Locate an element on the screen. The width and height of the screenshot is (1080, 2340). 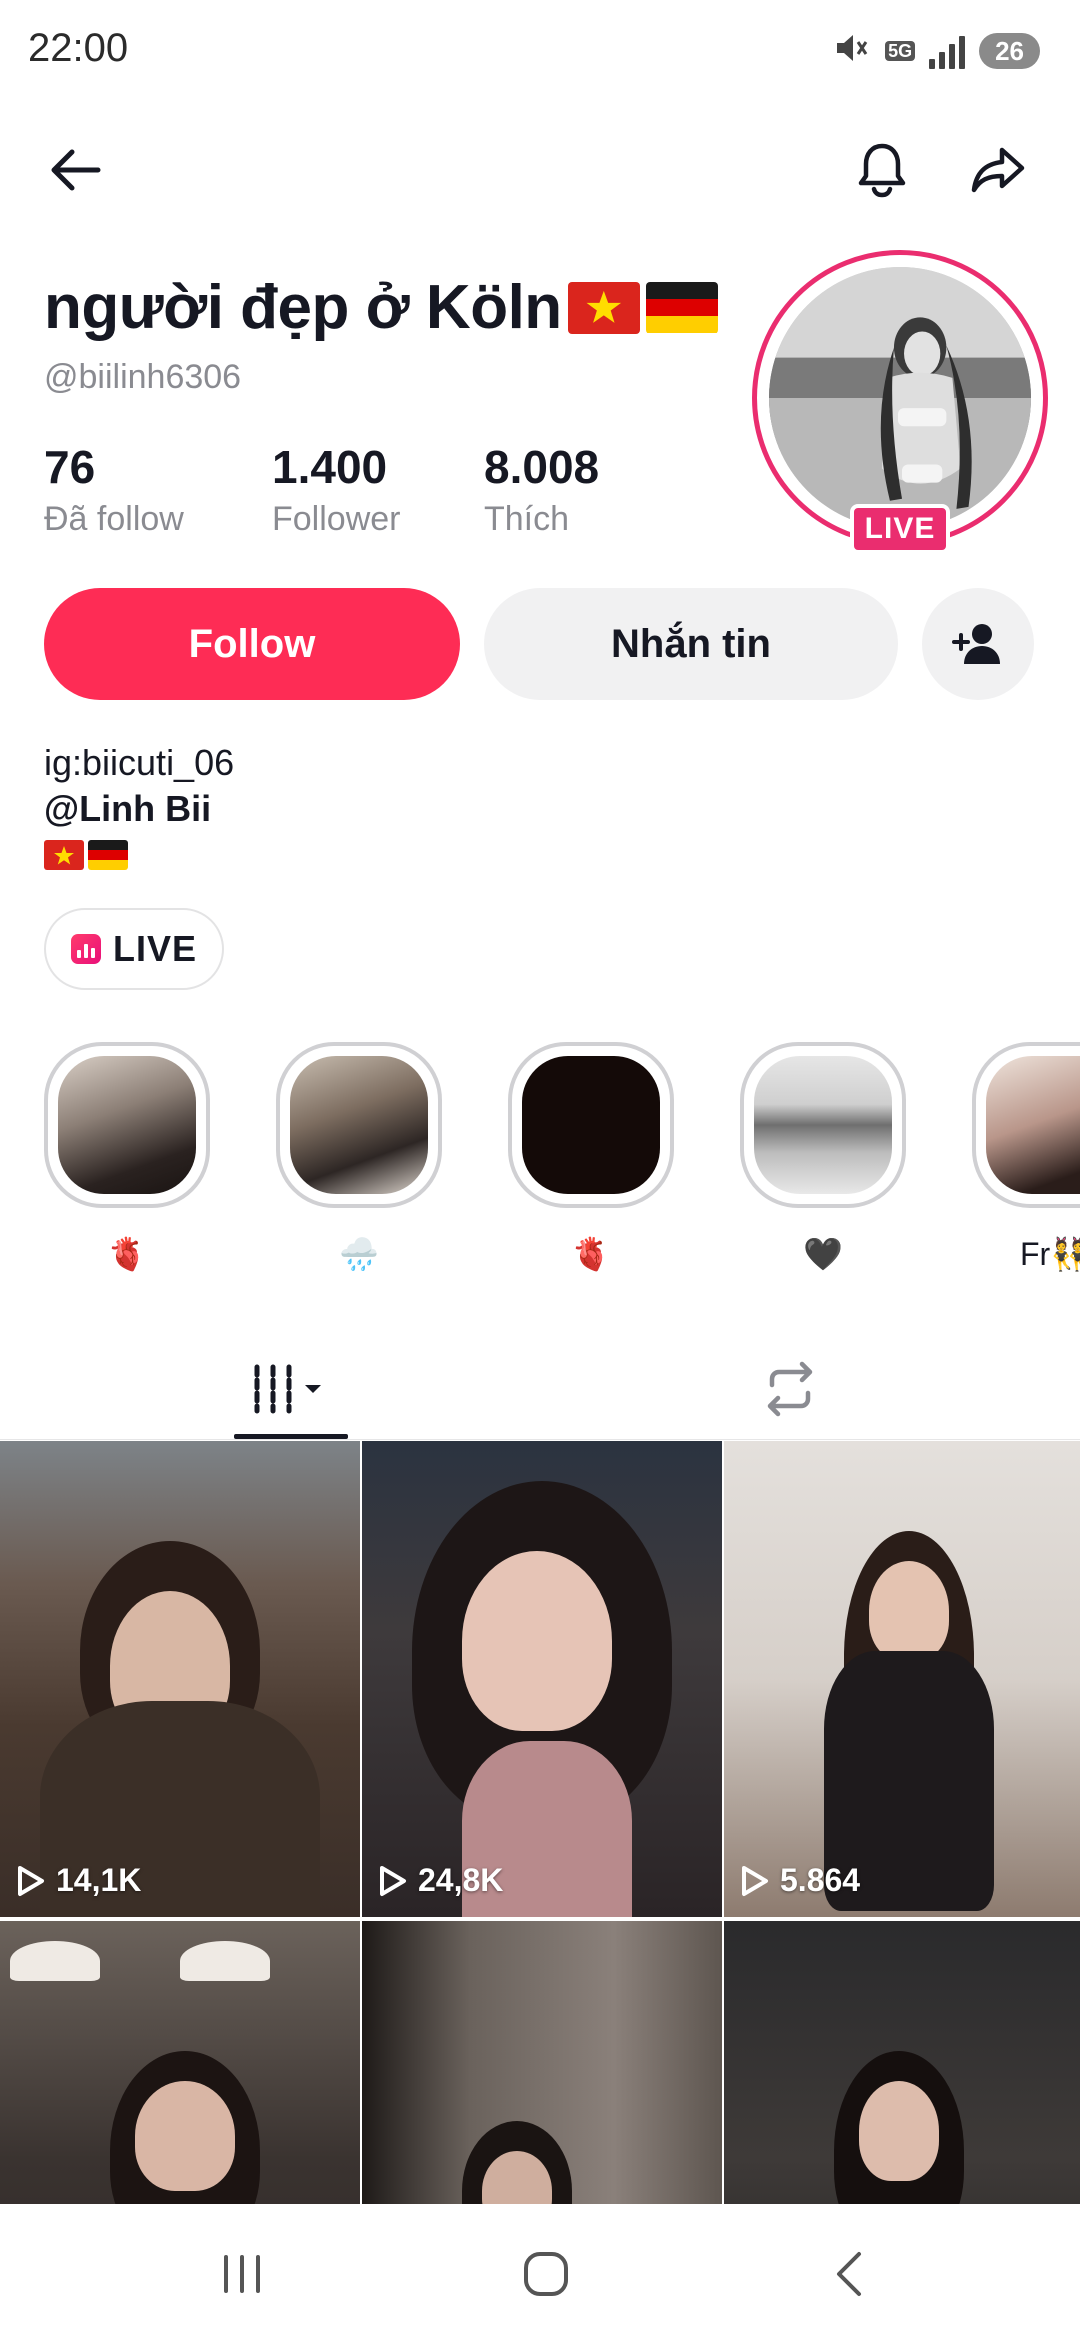
back-icon is located at coordinates (849, 2274).